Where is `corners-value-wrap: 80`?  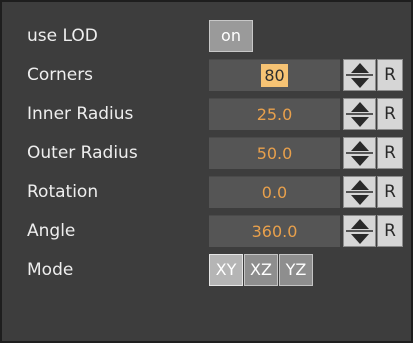 corners-value-wrap: 80 is located at coordinates (274, 75).